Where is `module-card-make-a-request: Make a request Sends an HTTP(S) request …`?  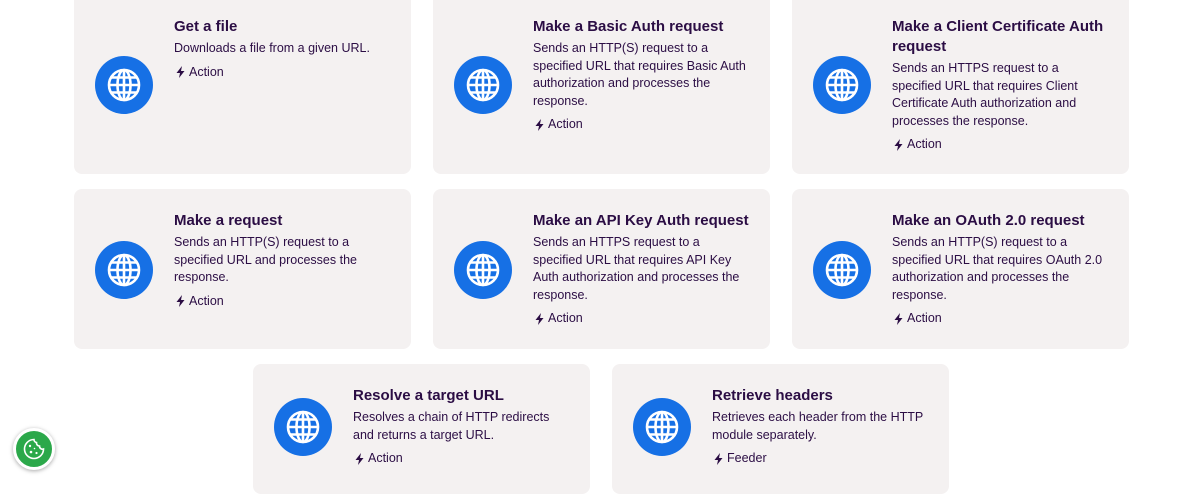 module-card-make-a-request: Make a request Sends an HTTP(S) request … is located at coordinates (242, 269).